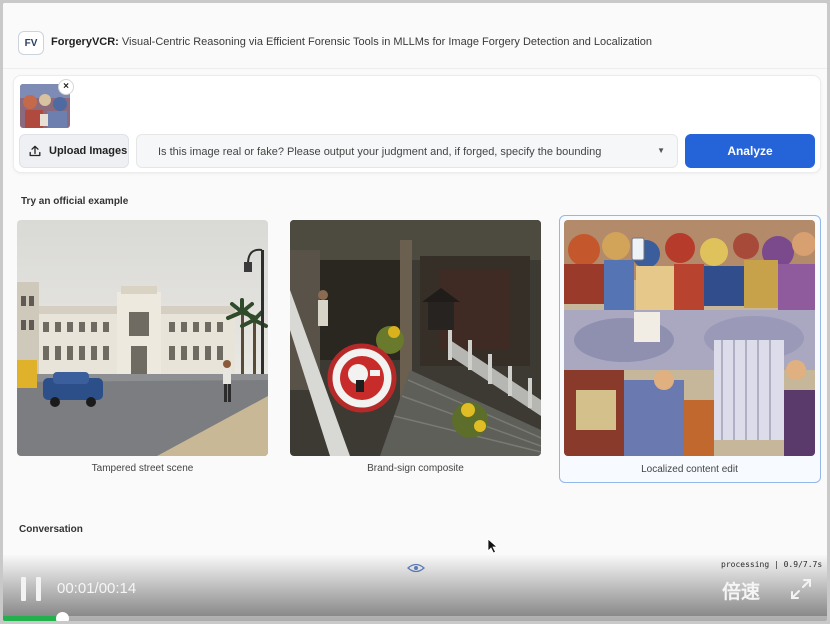  Describe the element at coordinates (689, 338) in the screenshot. I see `example-image-painting` at that location.